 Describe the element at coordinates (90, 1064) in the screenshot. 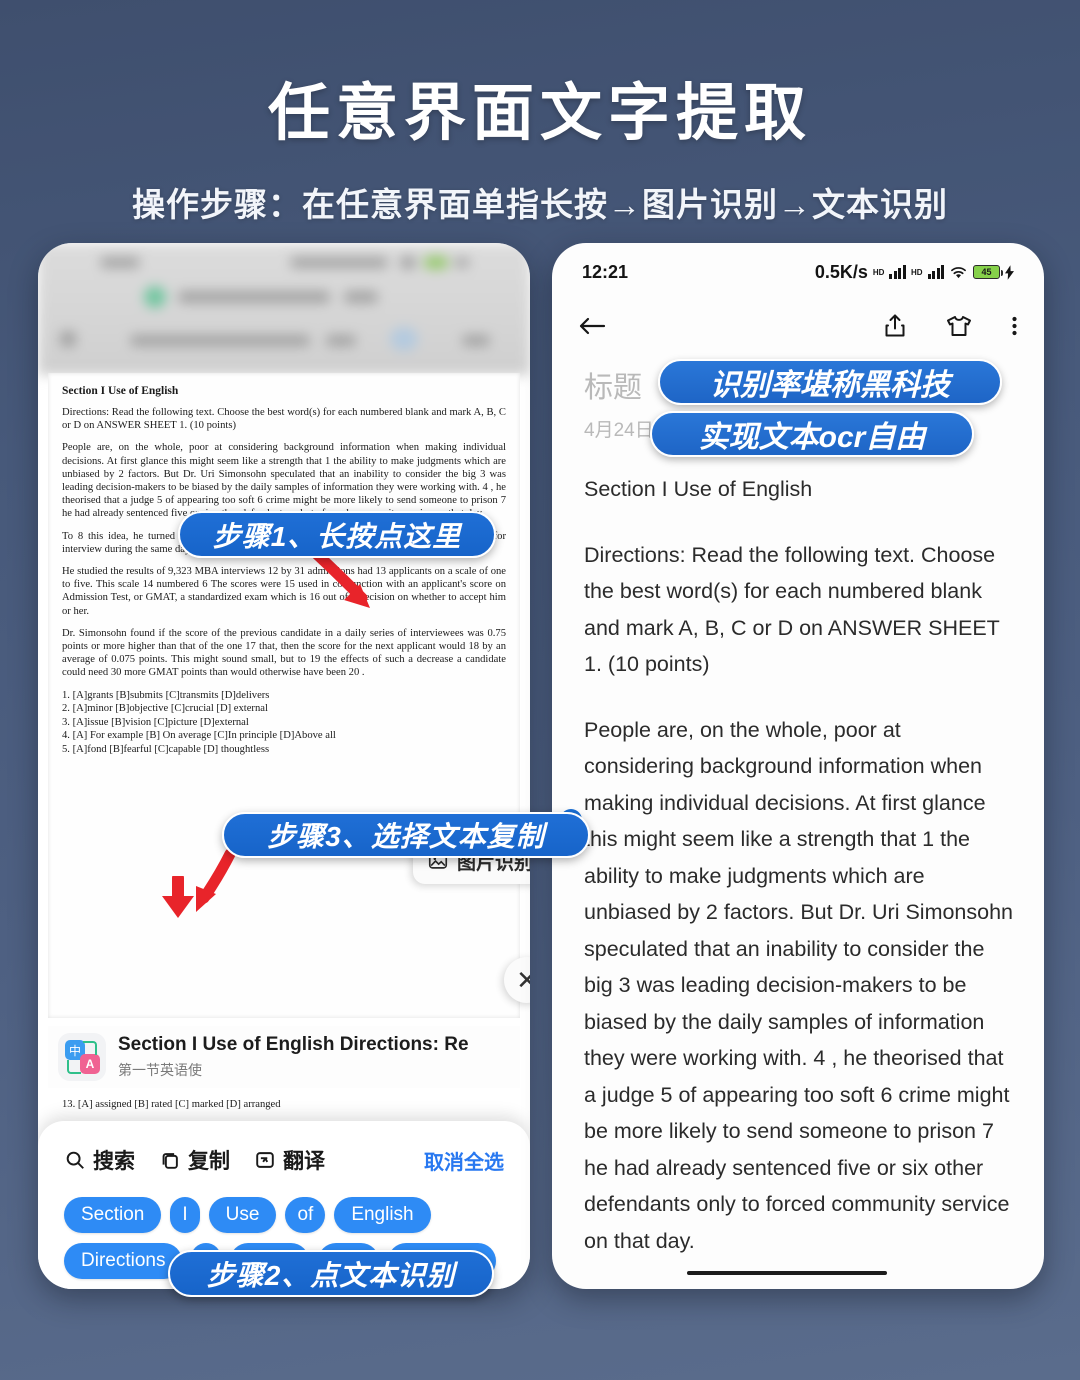

I see `translate-icon-en: A` at that location.